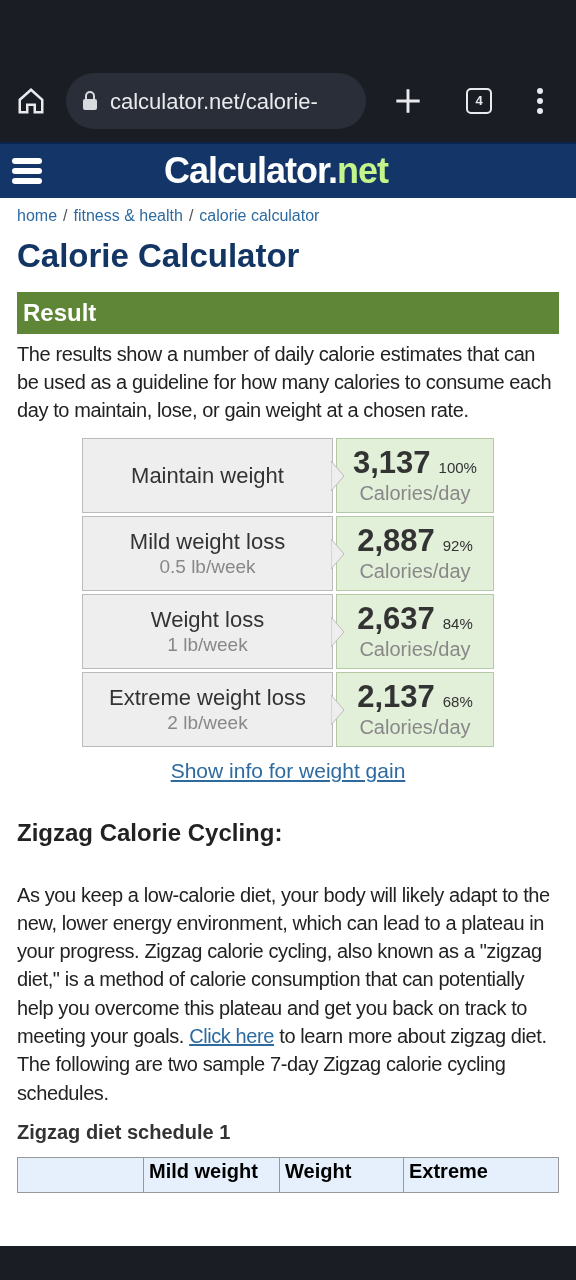 This screenshot has height=1280, width=576. Describe the element at coordinates (232, 1036) in the screenshot. I see `click-here-link: Click here` at that location.